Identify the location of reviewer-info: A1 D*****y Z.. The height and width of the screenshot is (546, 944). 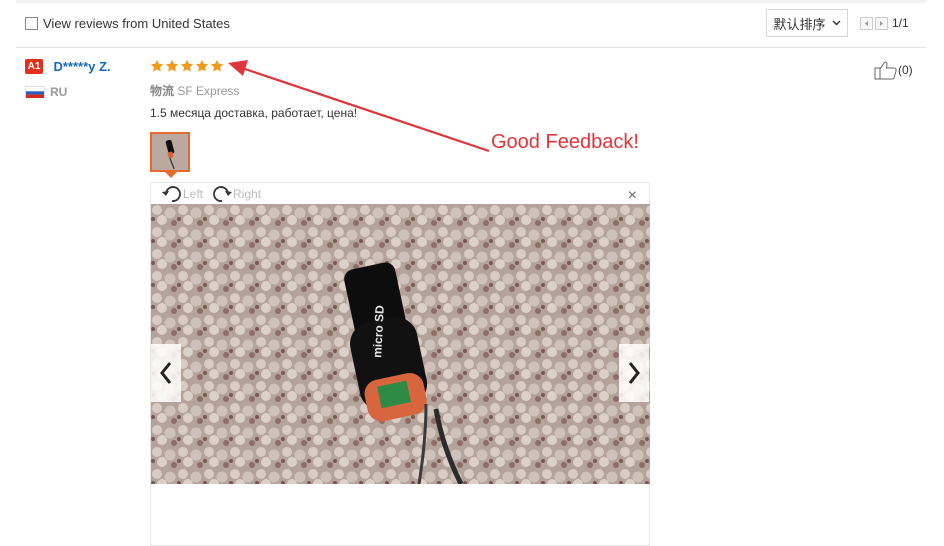
(68, 67).